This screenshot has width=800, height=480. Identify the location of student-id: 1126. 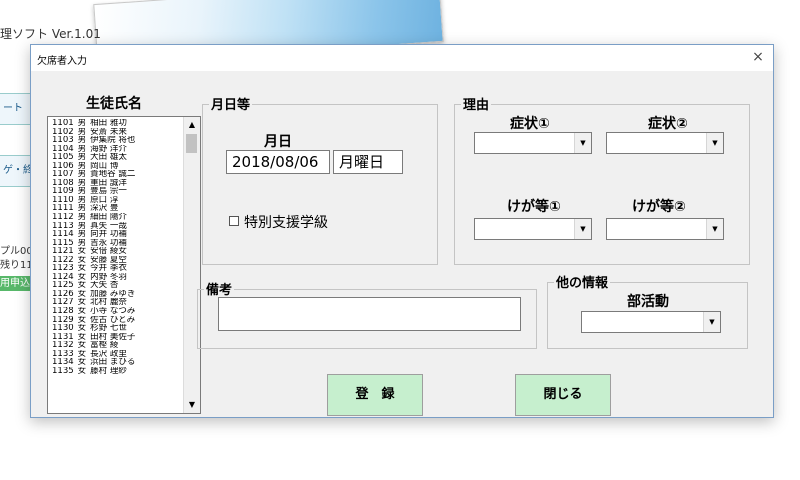
(63, 294).